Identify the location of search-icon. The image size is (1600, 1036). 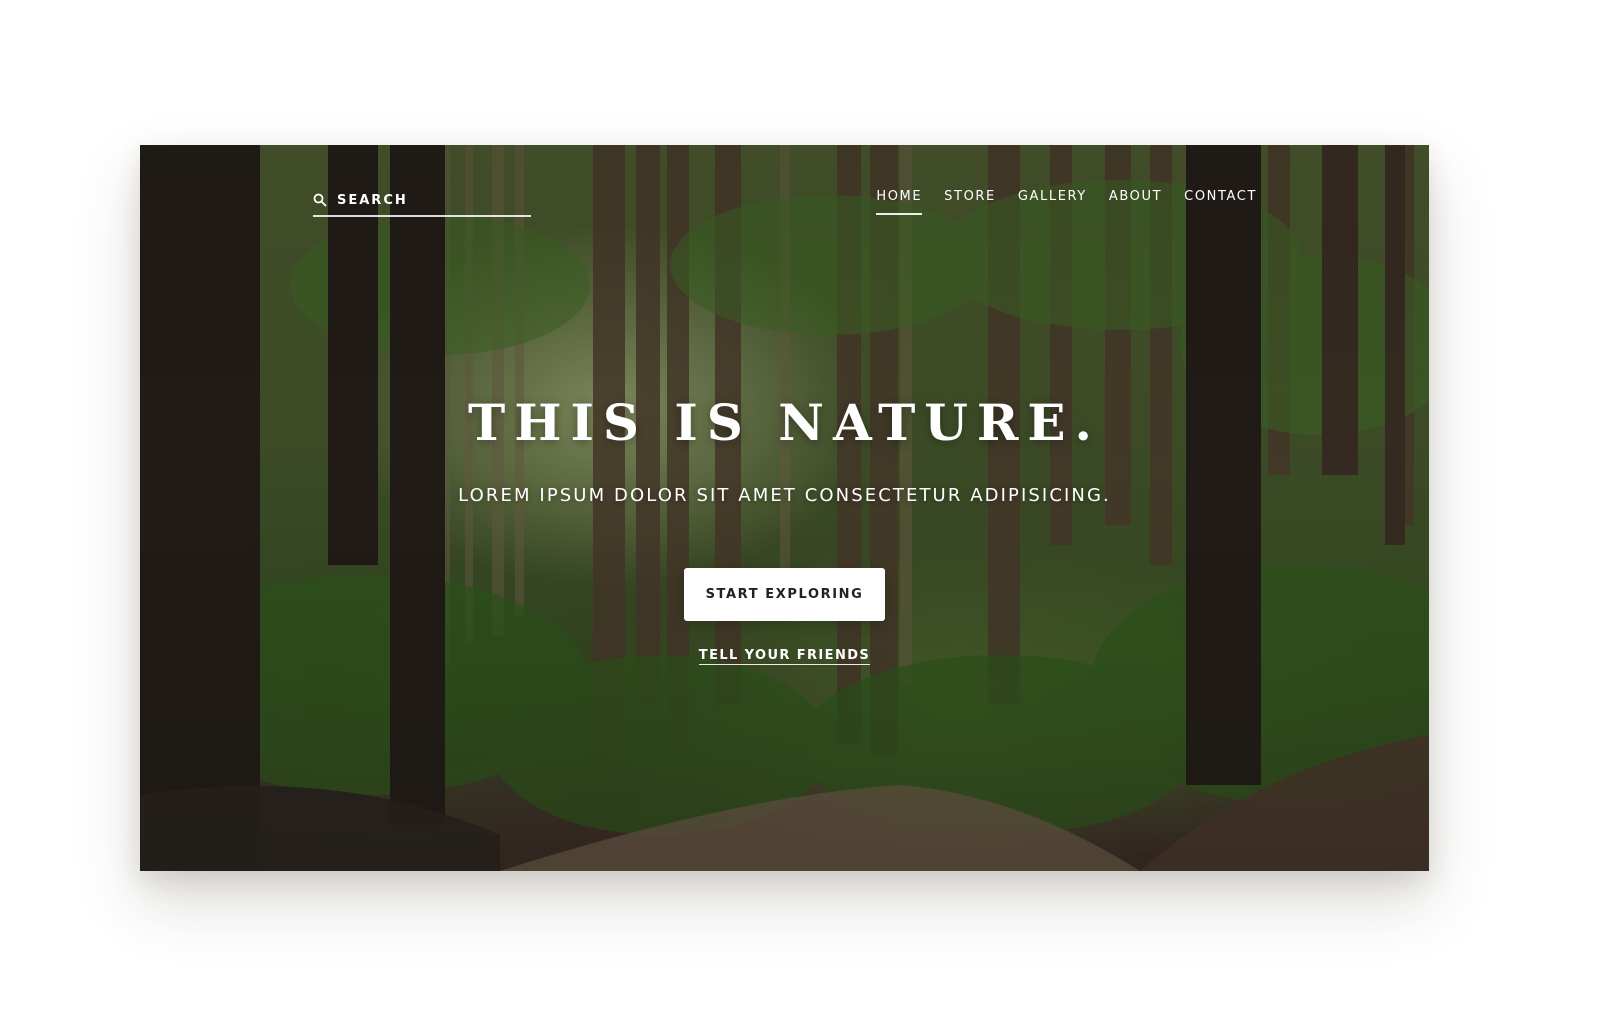
(320, 200).